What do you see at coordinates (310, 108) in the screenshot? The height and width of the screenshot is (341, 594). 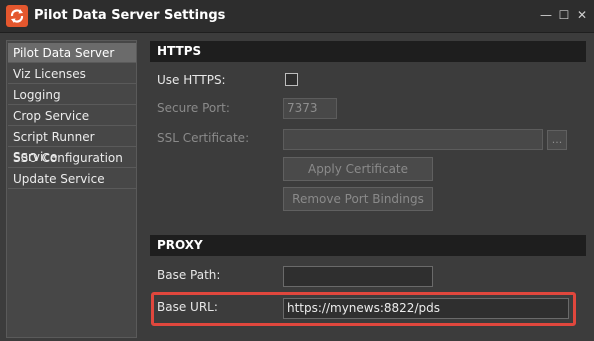 I see `secure-port-input: 7373` at bounding box center [310, 108].